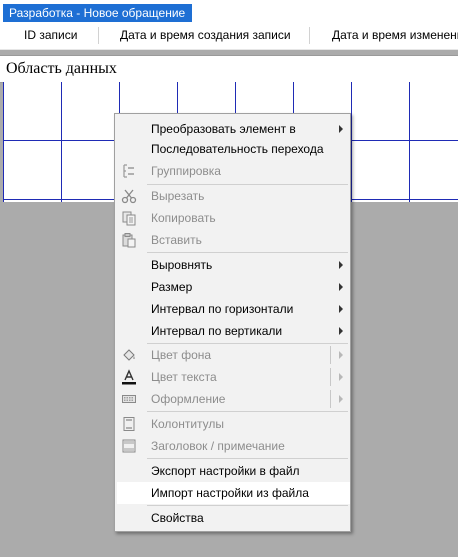  Describe the element at coordinates (98, 13) in the screenshot. I see `document-tab: Разработка - Новое обращение` at that location.